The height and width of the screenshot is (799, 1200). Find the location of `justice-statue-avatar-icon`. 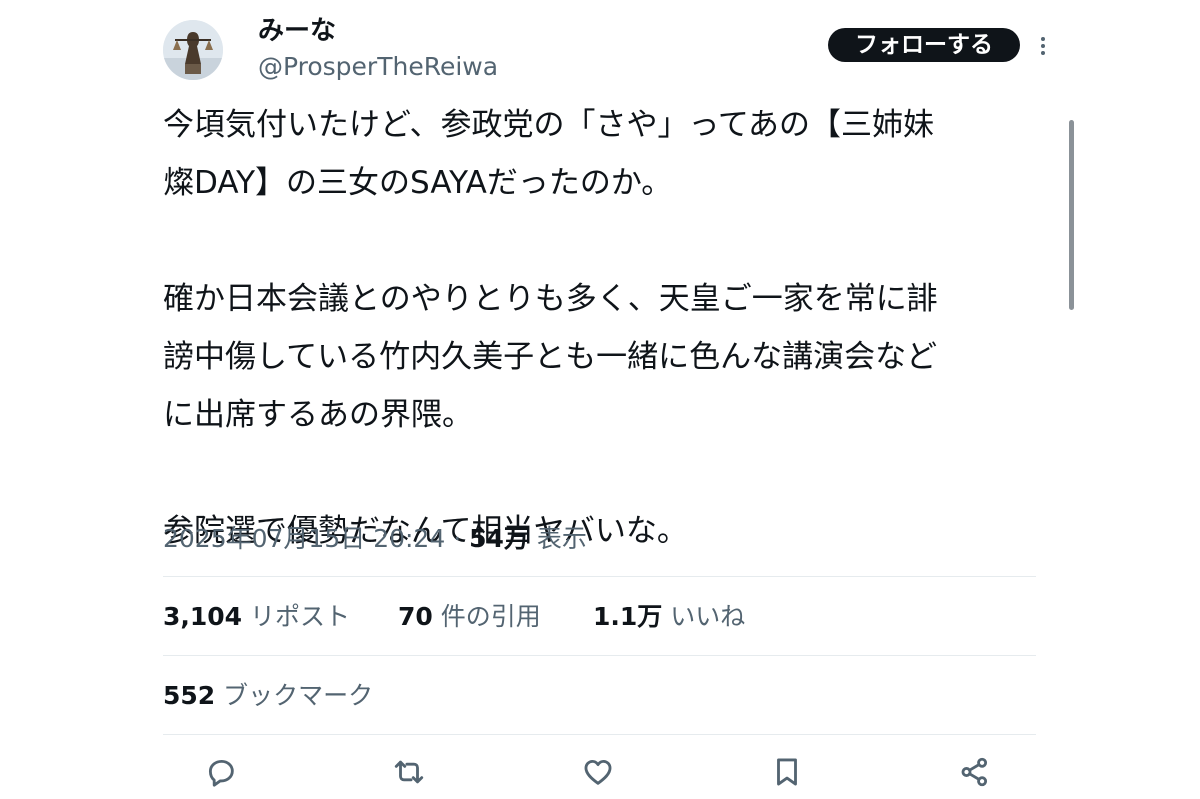

justice-statue-avatar-icon is located at coordinates (193, 50).